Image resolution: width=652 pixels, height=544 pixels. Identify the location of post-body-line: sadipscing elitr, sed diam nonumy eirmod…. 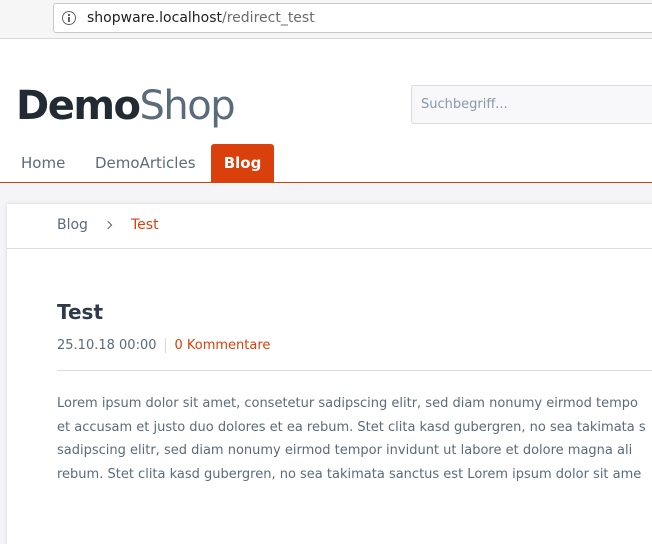
(345, 450).